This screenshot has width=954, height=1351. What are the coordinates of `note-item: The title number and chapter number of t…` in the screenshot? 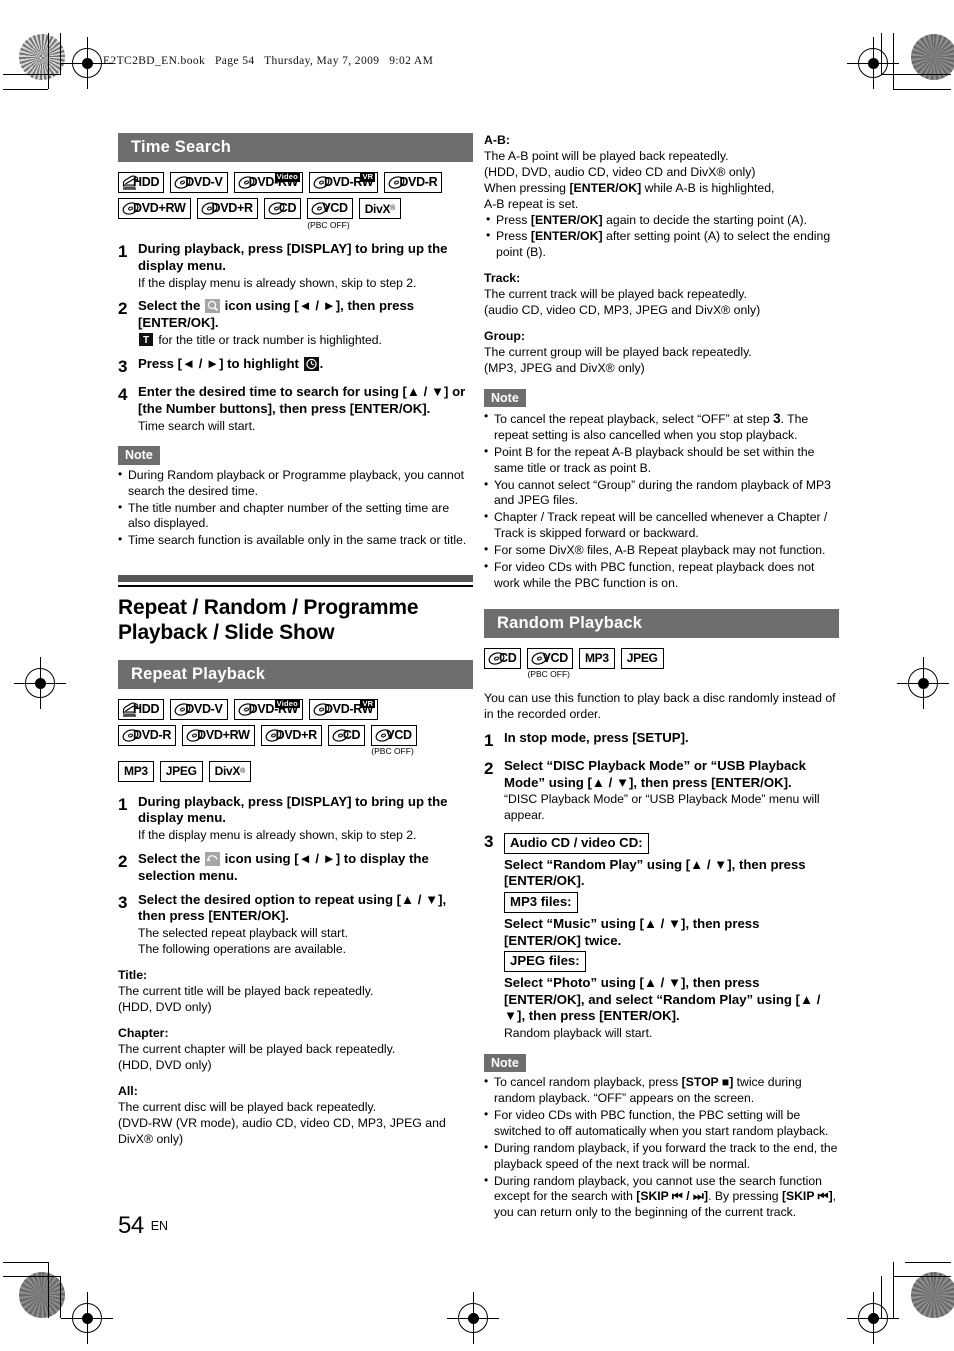 It's located at (295, 516).